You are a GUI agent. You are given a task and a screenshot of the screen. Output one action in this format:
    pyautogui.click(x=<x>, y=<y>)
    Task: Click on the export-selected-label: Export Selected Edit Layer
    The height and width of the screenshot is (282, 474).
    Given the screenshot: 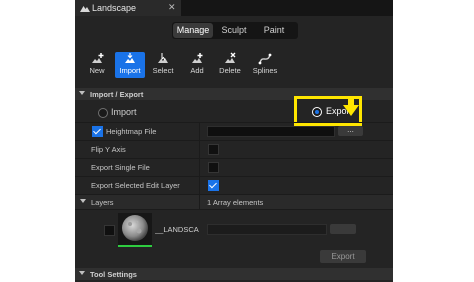 What is the action you would take?
    pyautogui.click(x=135, y=185)
    